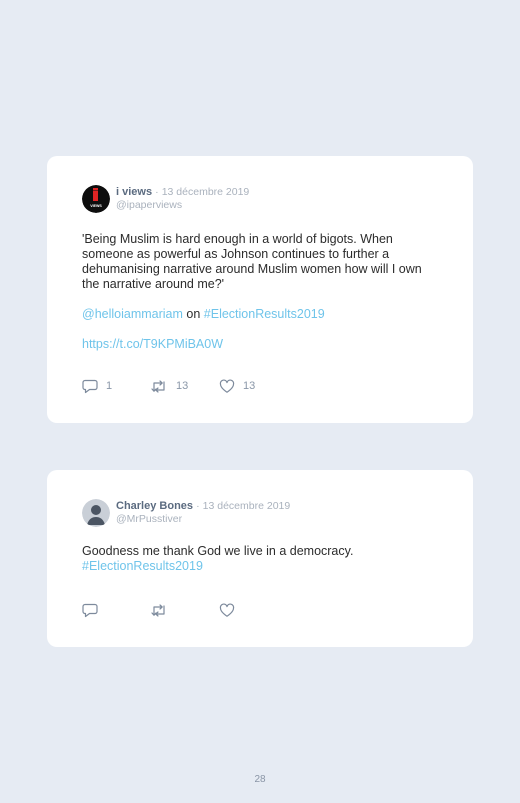 This screenshot has width=520, height=803. I want to click on retweet-button: 13, so click(169, 386).